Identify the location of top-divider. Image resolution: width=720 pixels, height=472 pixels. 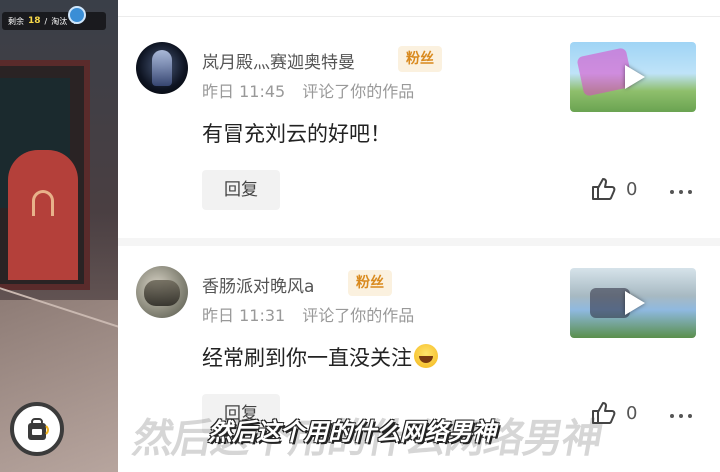
(419, 16).